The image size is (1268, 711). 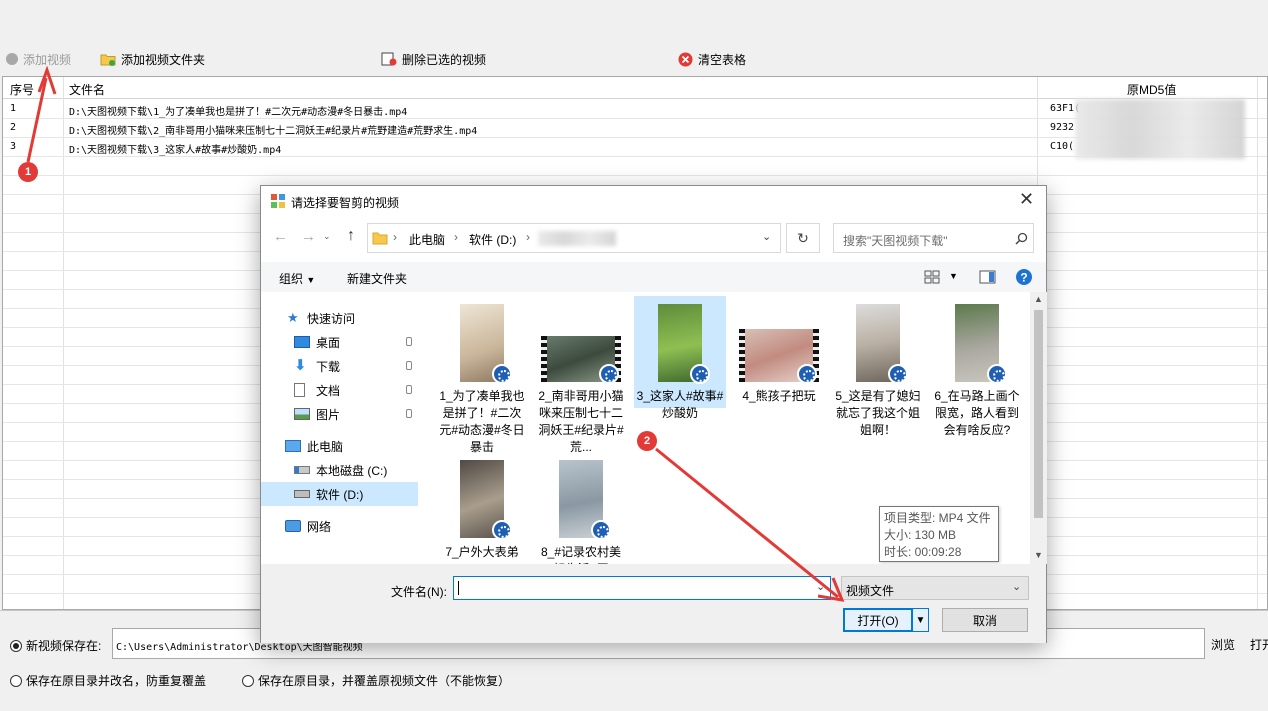 What do you see at coordinates (987, 277) in the screenshot?
I see `preview-pane-icon` at bounding box center [987, 277].